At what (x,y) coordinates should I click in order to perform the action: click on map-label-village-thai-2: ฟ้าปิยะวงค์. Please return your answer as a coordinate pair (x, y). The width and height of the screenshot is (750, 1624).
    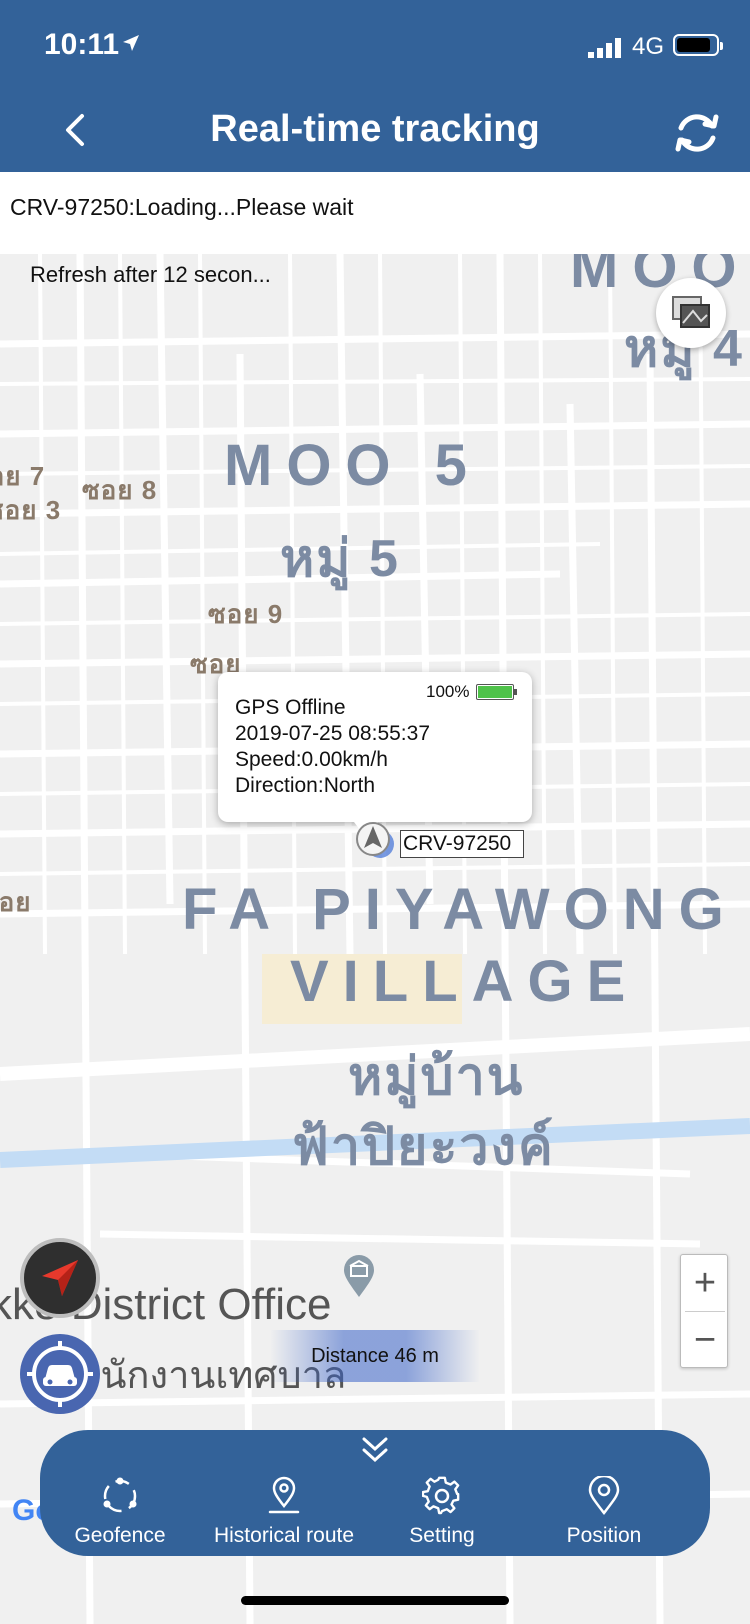
    Looking at the image, I should click on (423, 1147).